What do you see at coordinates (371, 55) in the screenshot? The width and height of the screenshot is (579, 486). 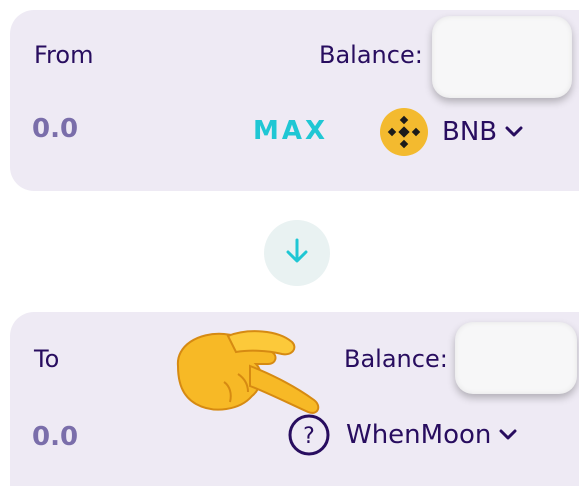 I see `from-balance-label: Balance:` at bounding box center [371, 55].